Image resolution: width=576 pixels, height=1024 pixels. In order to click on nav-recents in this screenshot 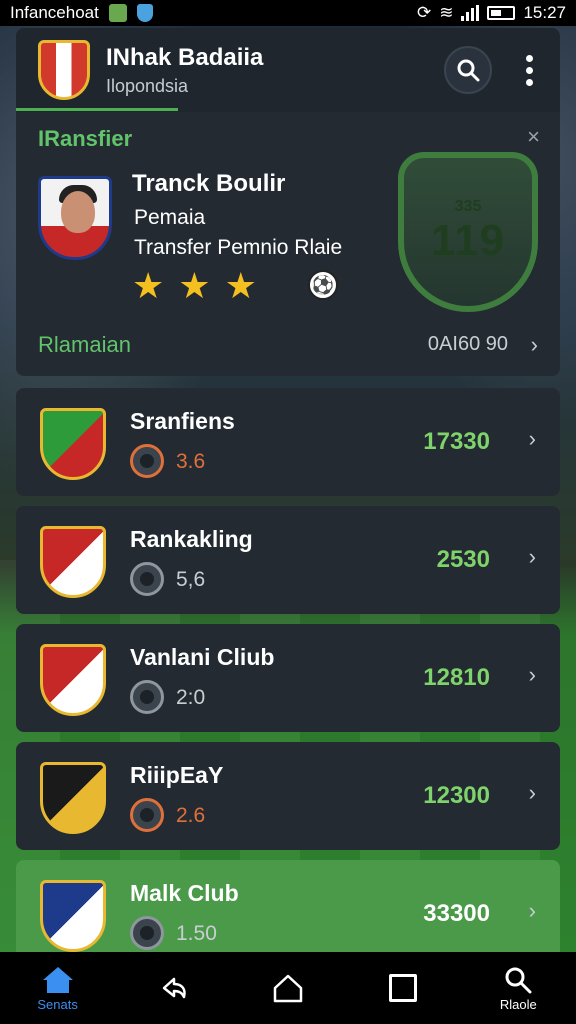, I will do `click(403, 988)`.